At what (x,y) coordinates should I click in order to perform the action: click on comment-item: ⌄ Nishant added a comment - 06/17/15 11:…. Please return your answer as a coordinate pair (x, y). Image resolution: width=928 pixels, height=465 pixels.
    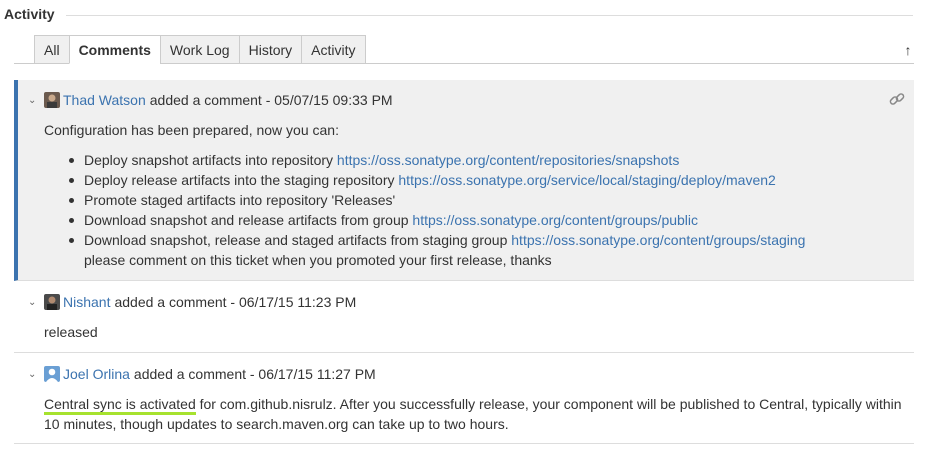
    Looking at the image, I should click on (464, 317).